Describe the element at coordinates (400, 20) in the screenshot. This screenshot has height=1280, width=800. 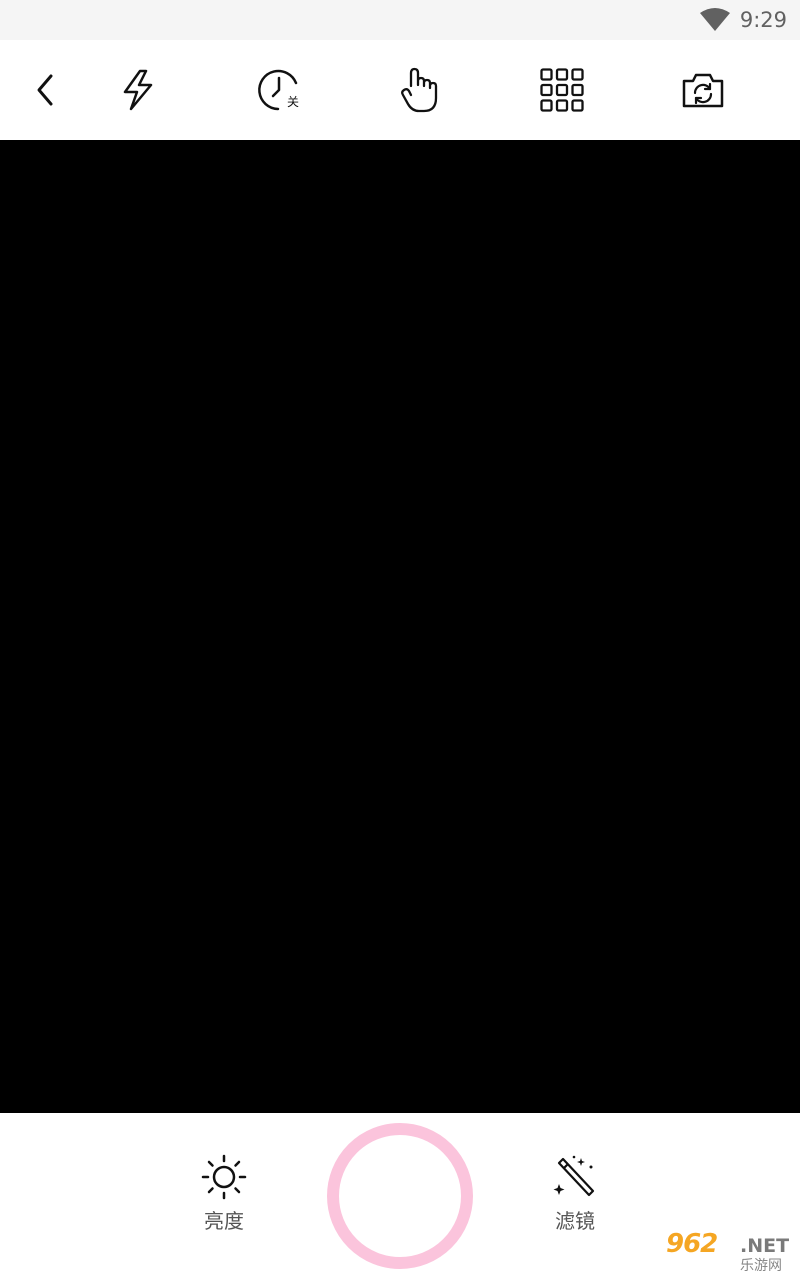
I see `status-bar: 9:29` at that location.